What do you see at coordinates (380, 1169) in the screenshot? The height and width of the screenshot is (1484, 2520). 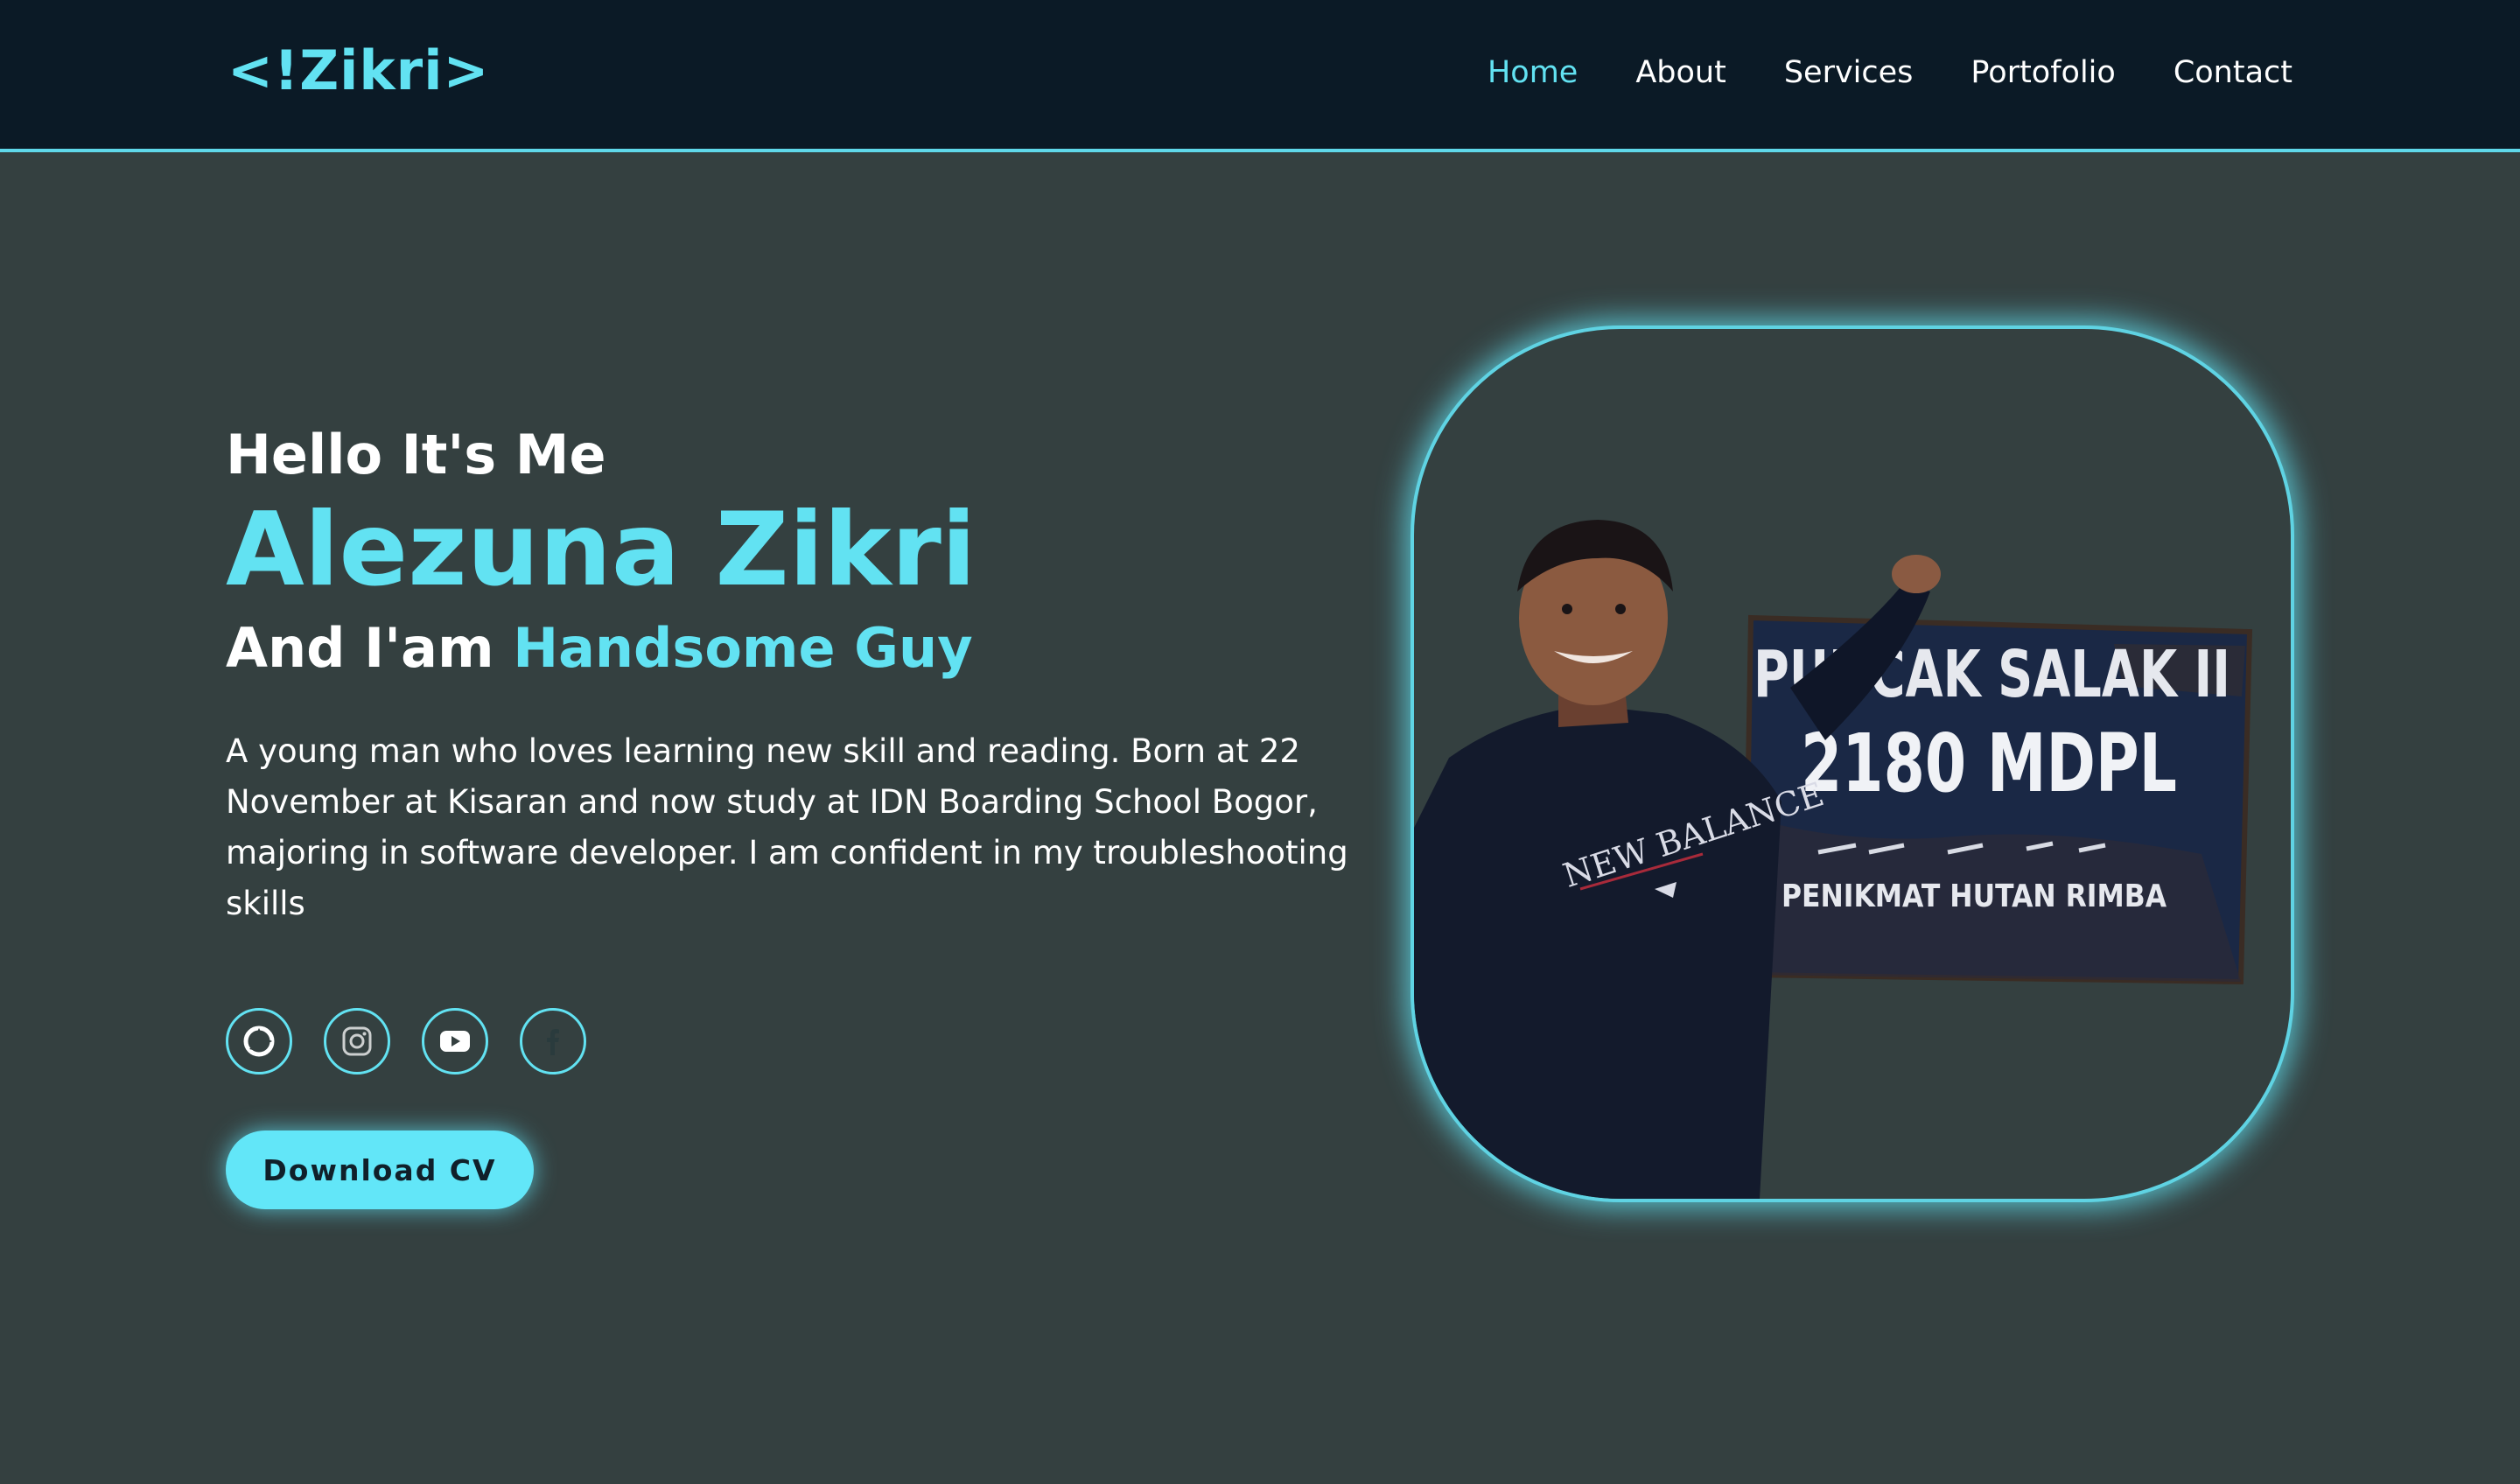 I see `download-cv-button: Download CV` at bounding box center [380, 1169].